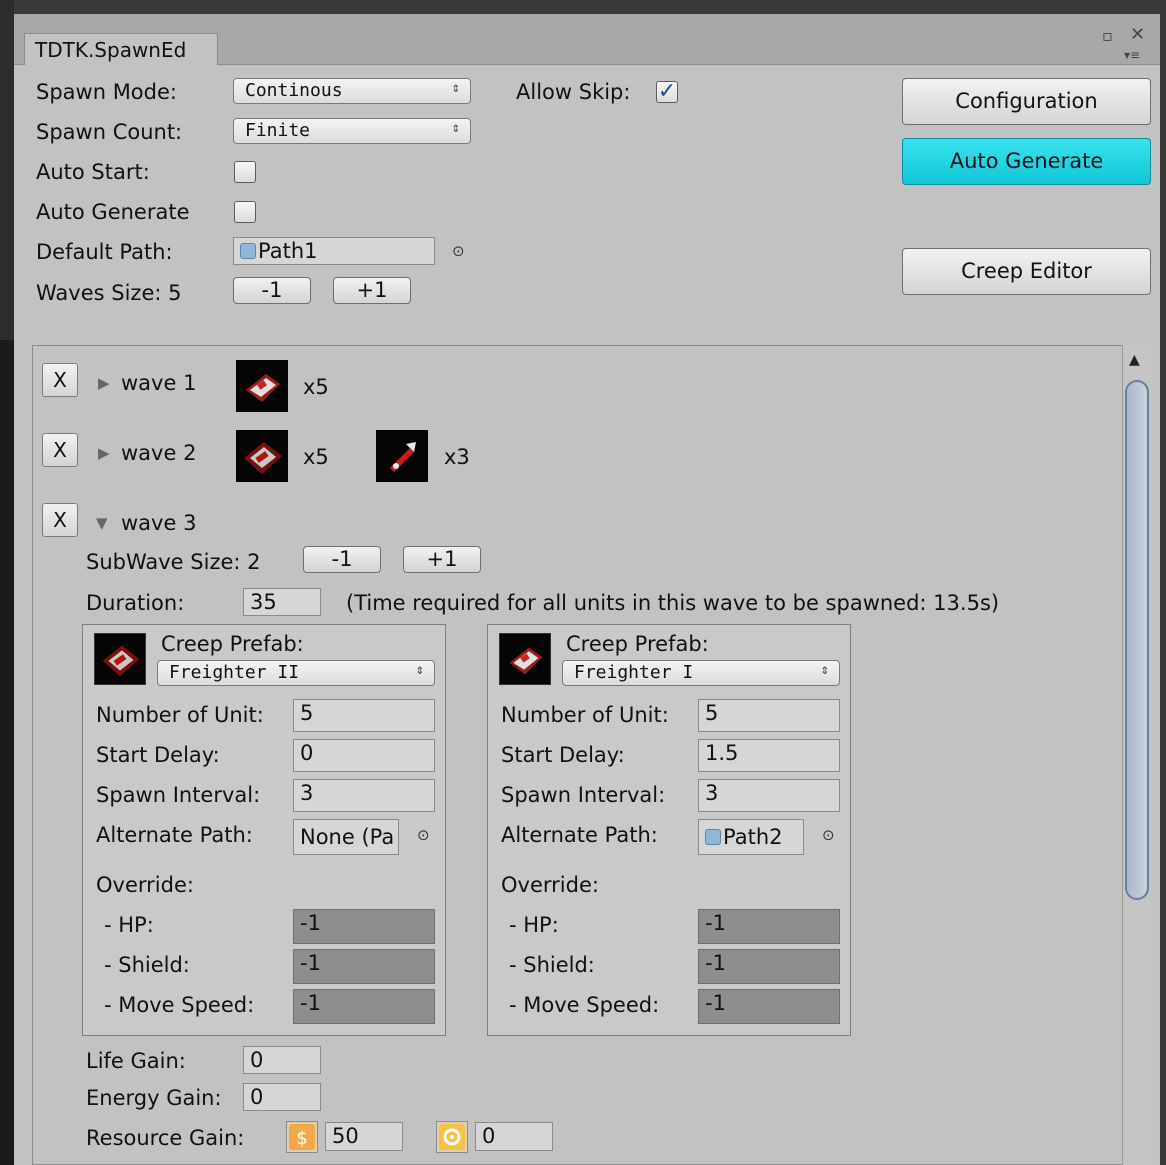 The height and width of the screenshot is (1165, 1166). I want to click on wave-label: wave 2, so click(158, 453).